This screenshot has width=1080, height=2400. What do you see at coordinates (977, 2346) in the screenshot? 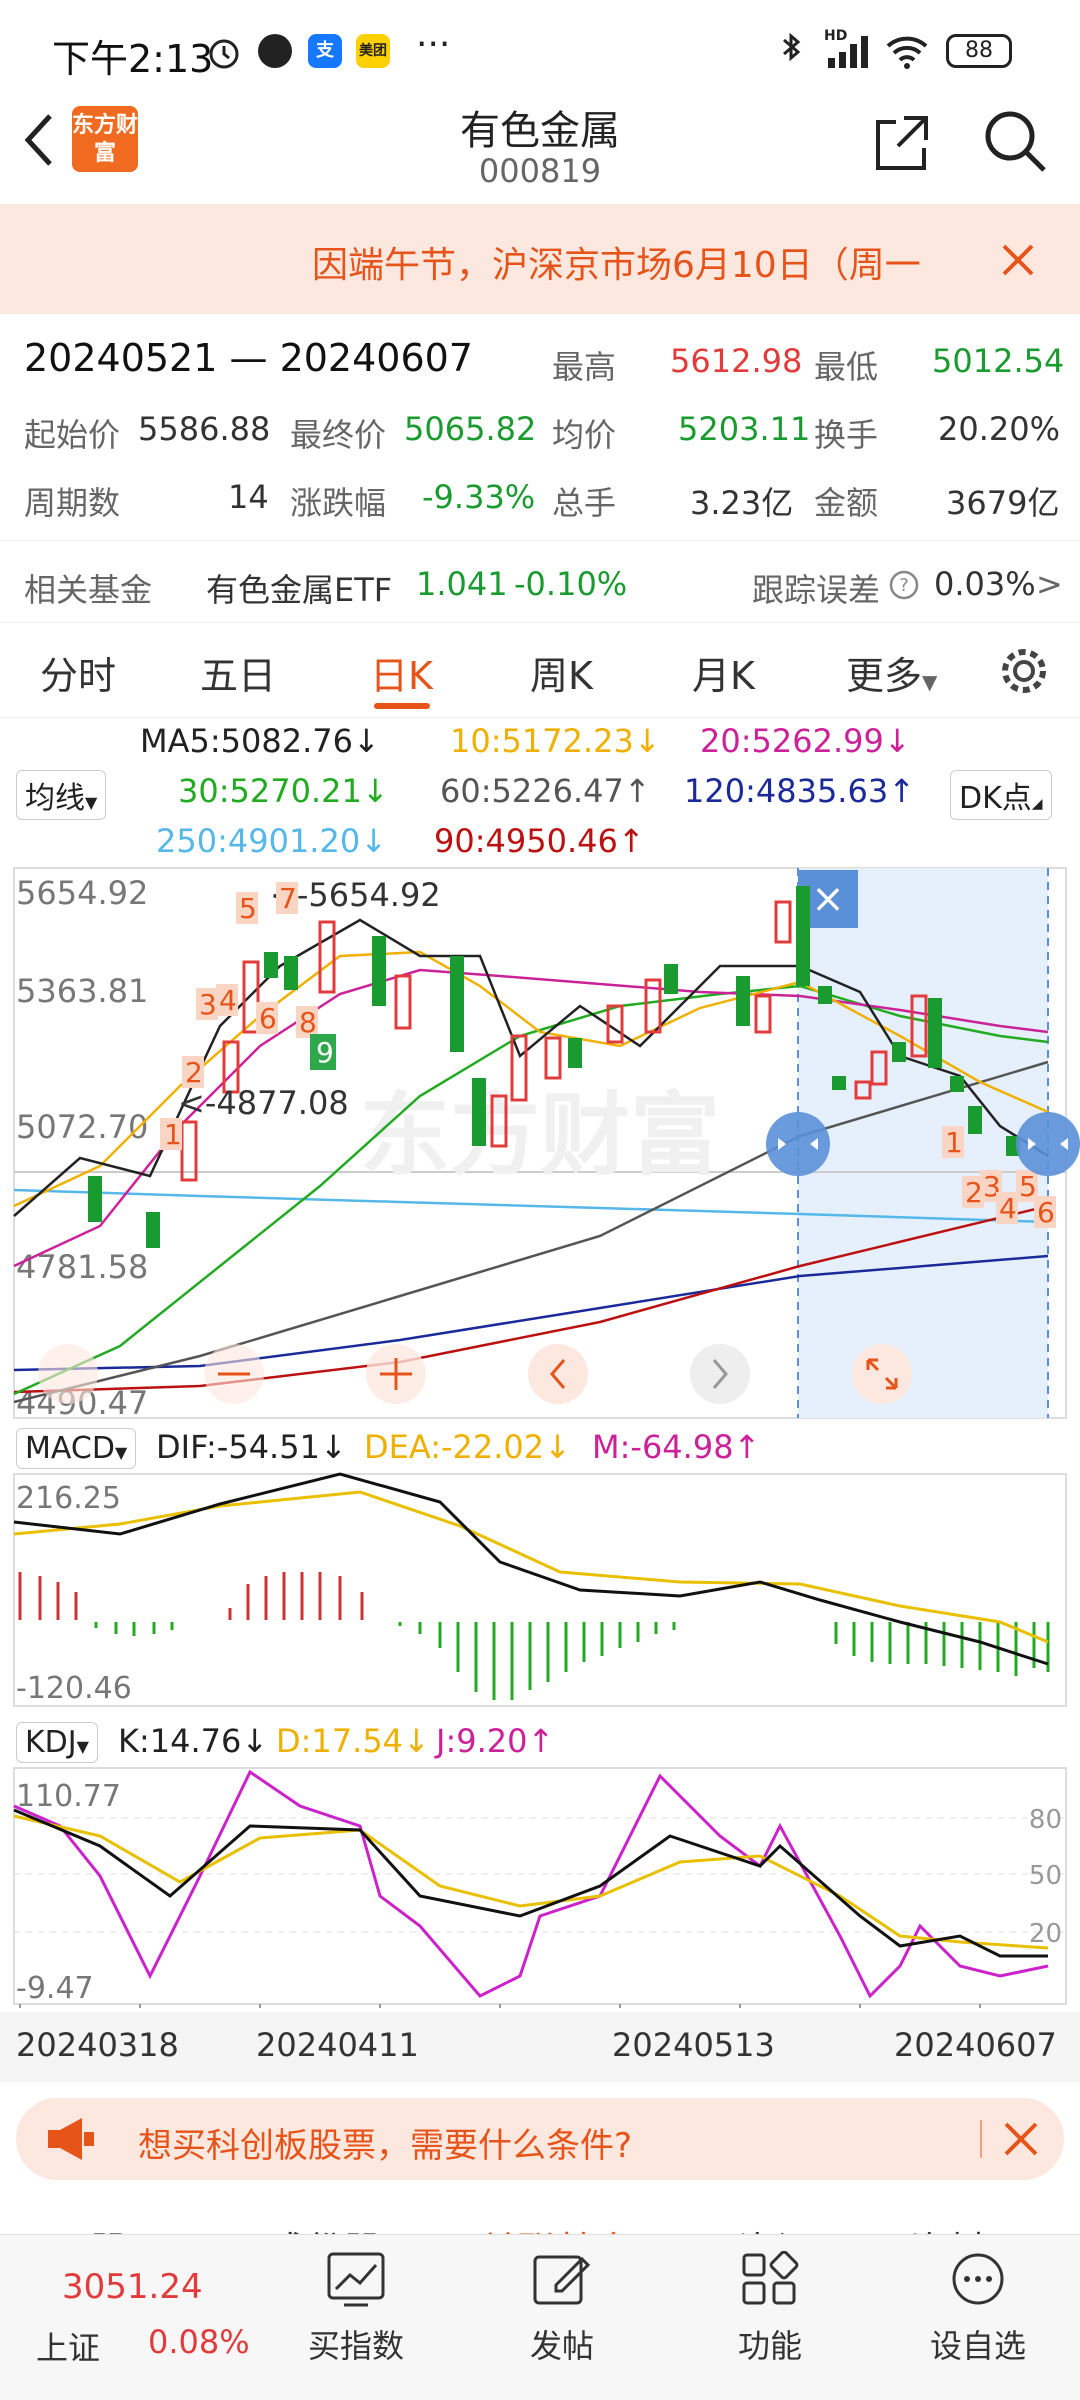
I see `add-watchlist-label: 设自选` at bounding box center [977, 2346].